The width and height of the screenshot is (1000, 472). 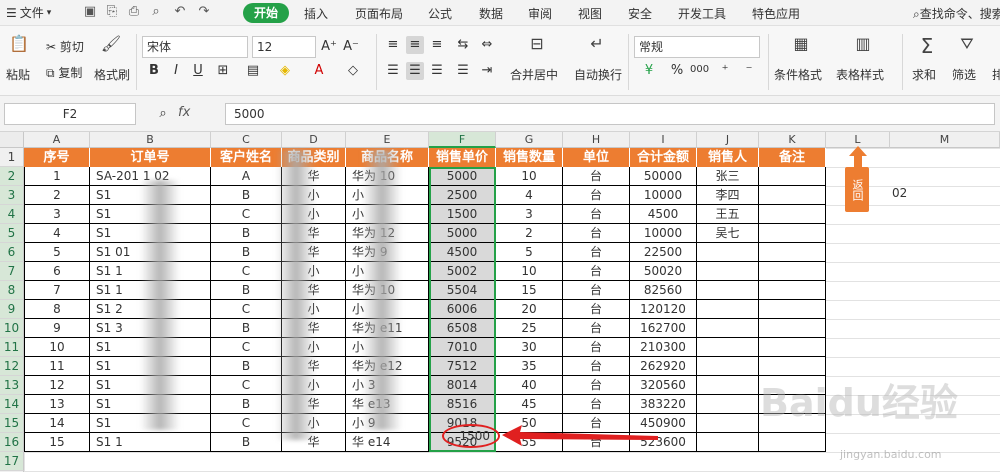 What do you see at coordinates (697, 47) in the screenshot?
I see `number-format-select: 常规` at bounding box center [697, 47].